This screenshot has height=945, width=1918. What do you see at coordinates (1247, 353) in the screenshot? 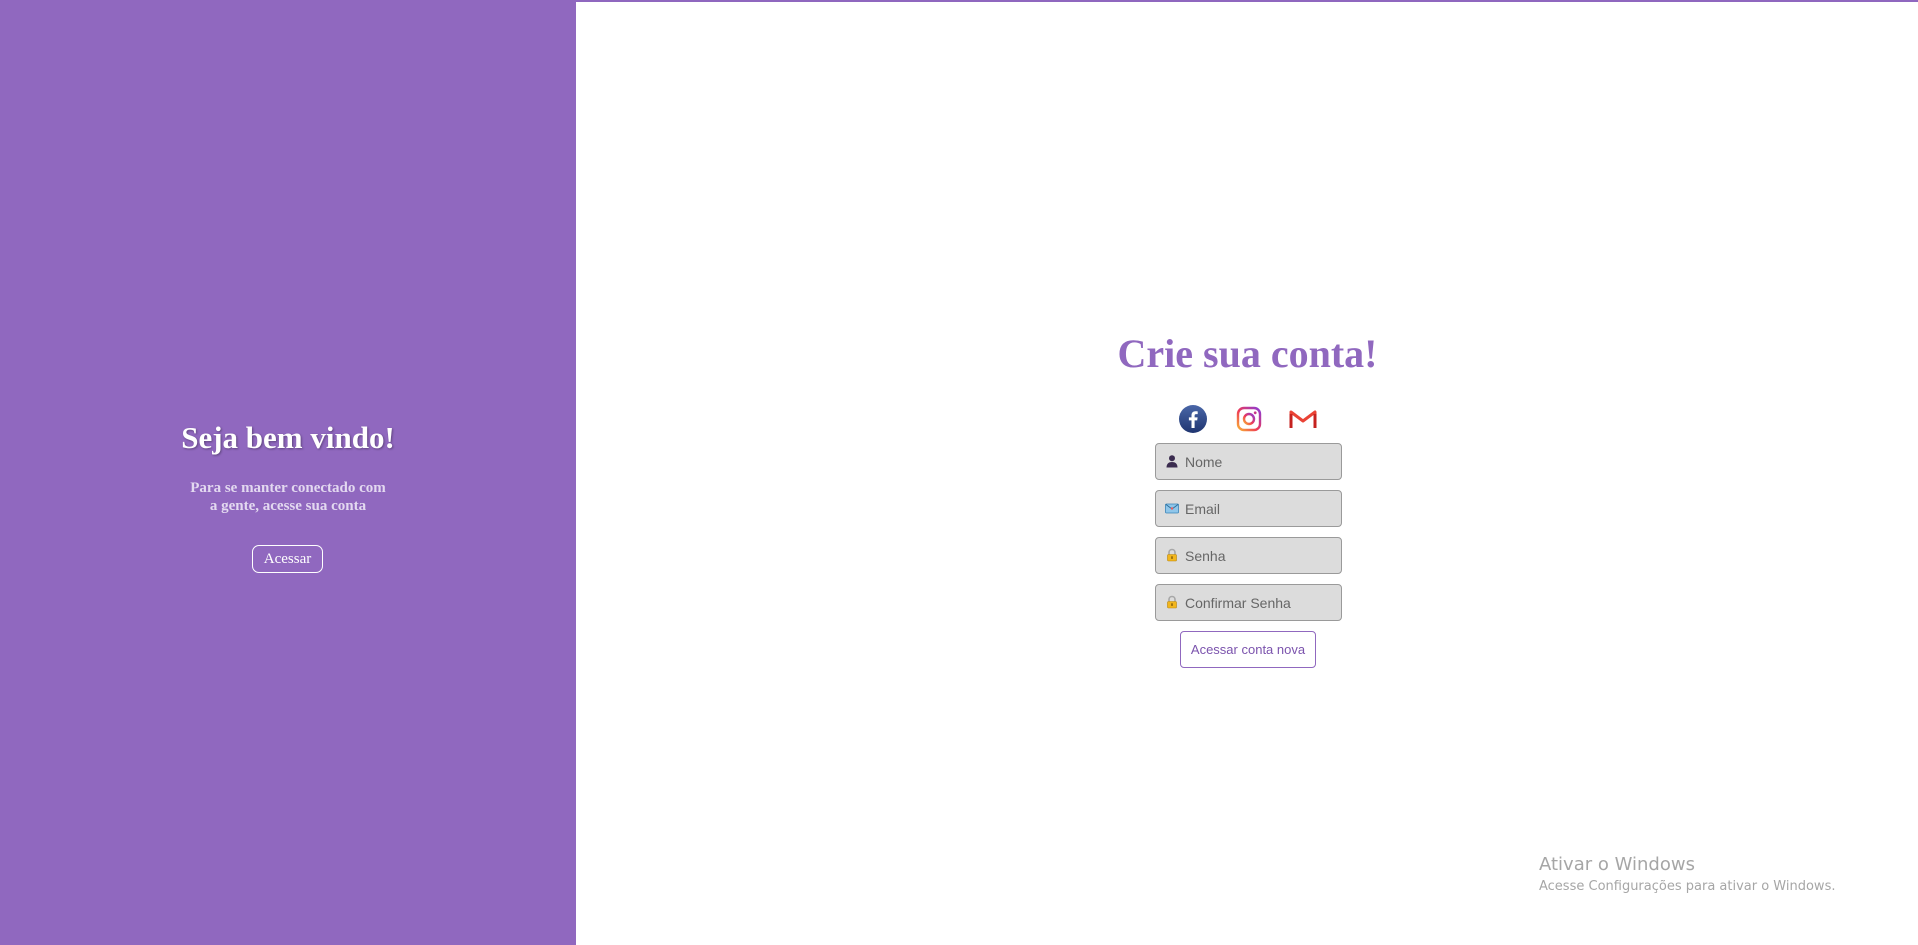
I see `signup-title: Crie sua conta!` at bounding box center [1247, 353].